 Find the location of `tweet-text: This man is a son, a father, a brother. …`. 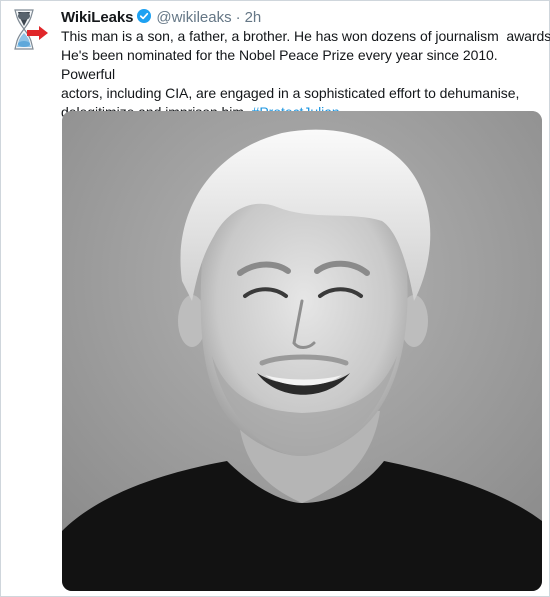

tweet-text: This man is a son, a father, a brother. … is located at coordinates (305, 74).